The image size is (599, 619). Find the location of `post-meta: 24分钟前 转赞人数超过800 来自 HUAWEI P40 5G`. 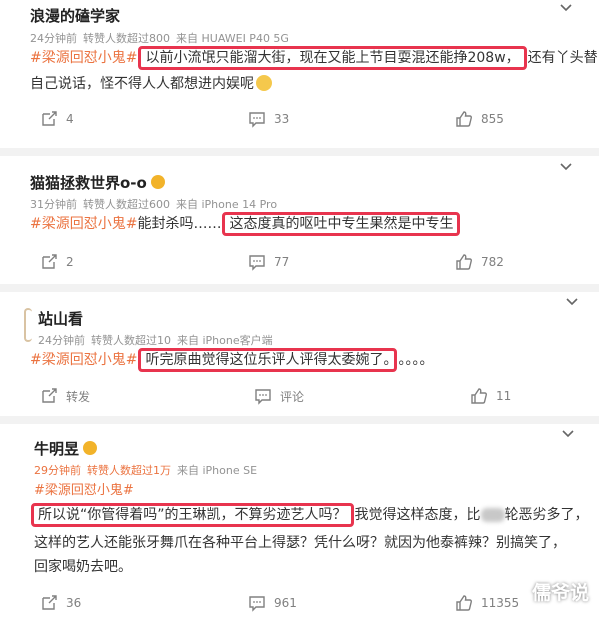

post-meta: 24分钟前 转赞人数超过800 来自 HUAWEI P40 5G is located at coordinates (162, 38).